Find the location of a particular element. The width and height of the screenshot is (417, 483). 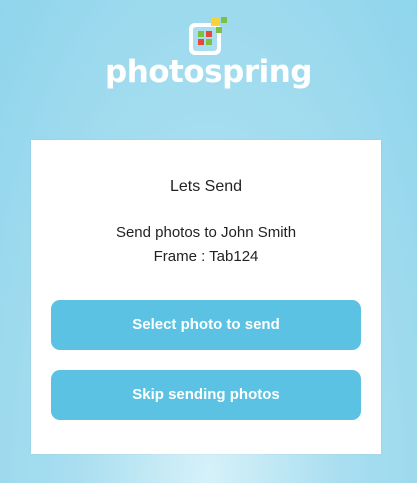

photospring-logo-icon is located at coordinates (208, 36).